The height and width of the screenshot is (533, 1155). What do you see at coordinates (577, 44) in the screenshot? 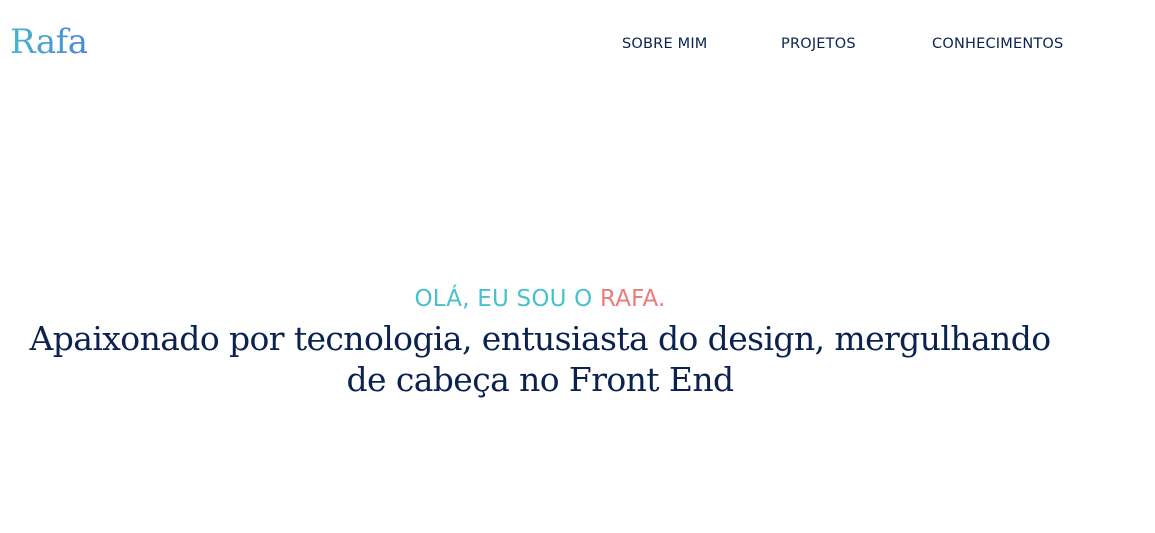
I see `main-nav: SOBRE MIM PROJETOS CONHECIMENTOS` at bounding box center [577, 44].